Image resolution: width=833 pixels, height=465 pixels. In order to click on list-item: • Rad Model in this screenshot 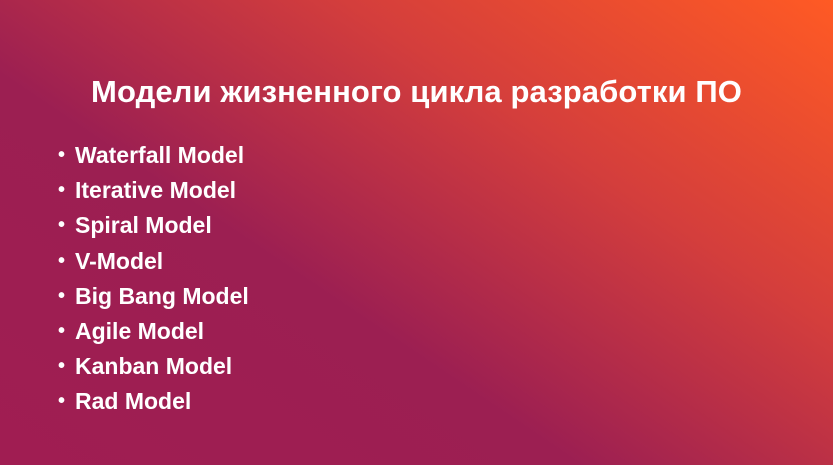, I will do `click(153, 401)`.